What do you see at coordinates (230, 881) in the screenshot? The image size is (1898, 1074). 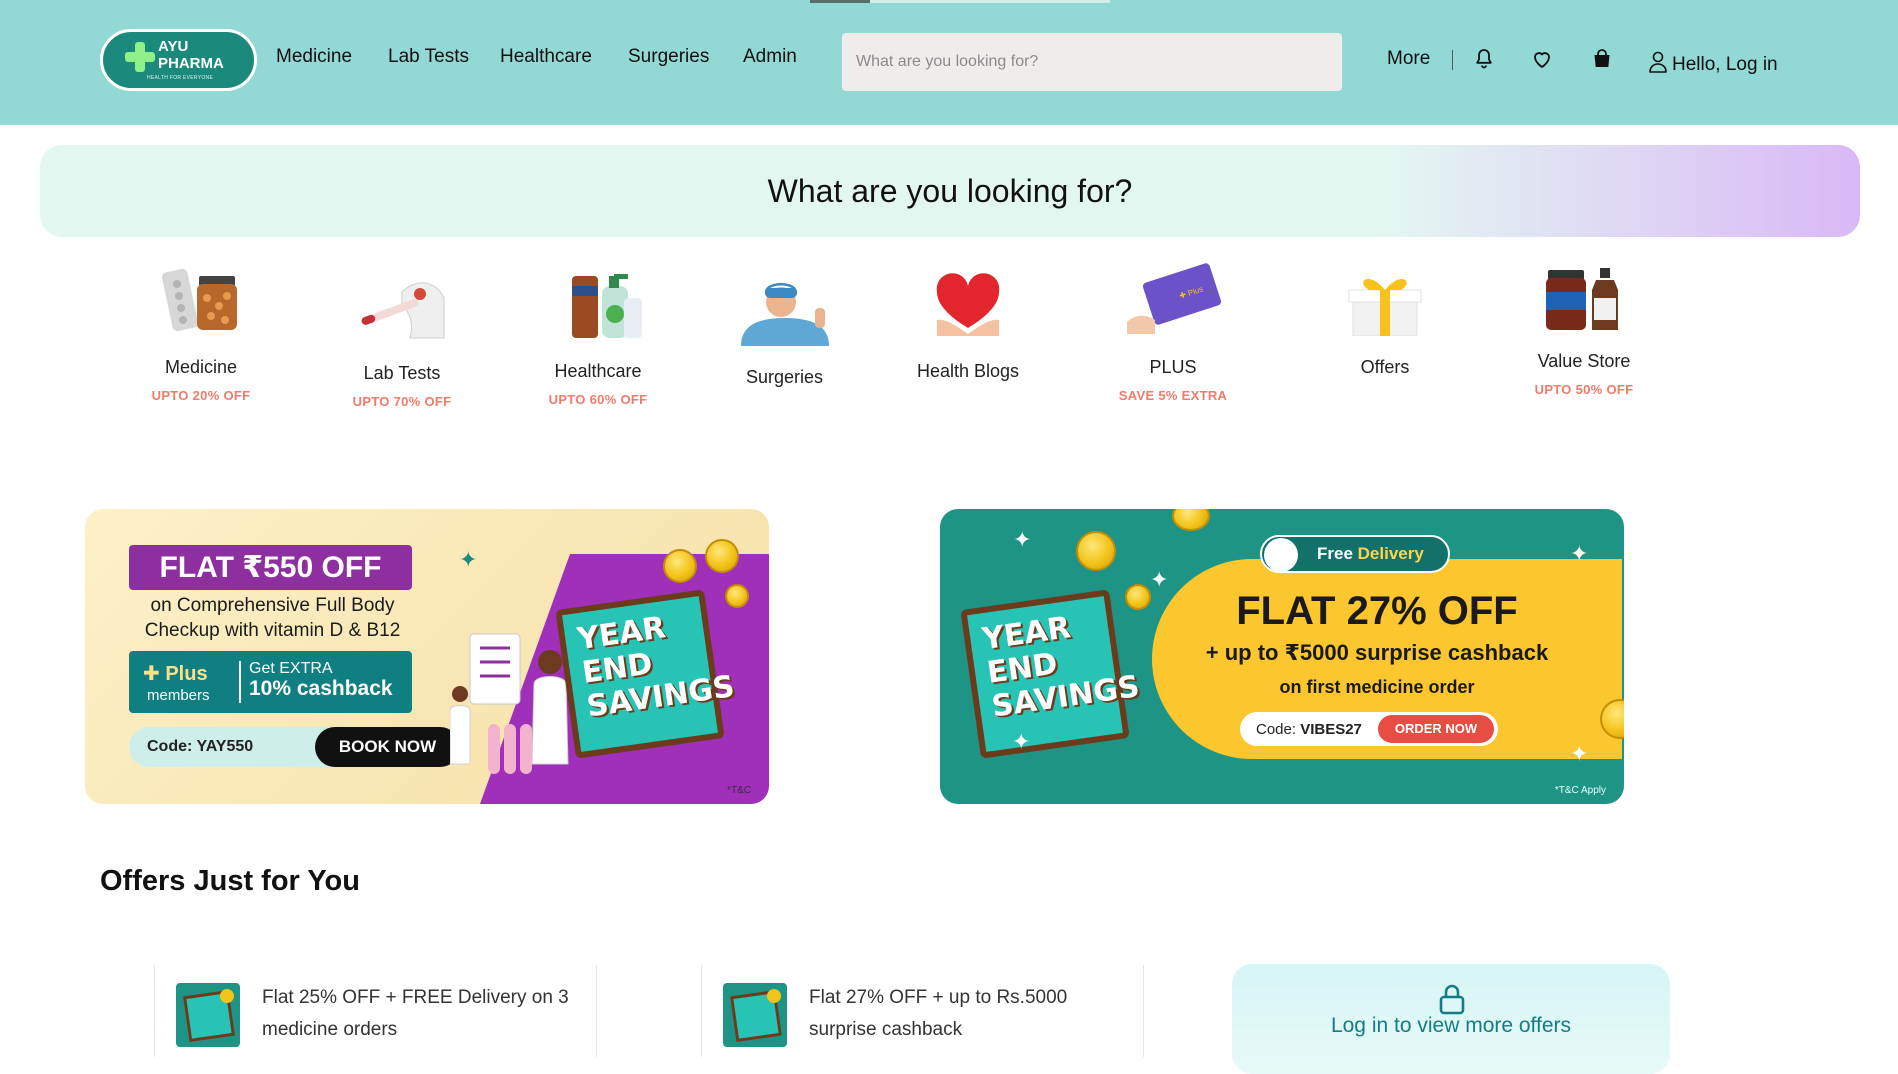 I see `offers-section-title: Offers Just for You` at bounding box center [230, 881].